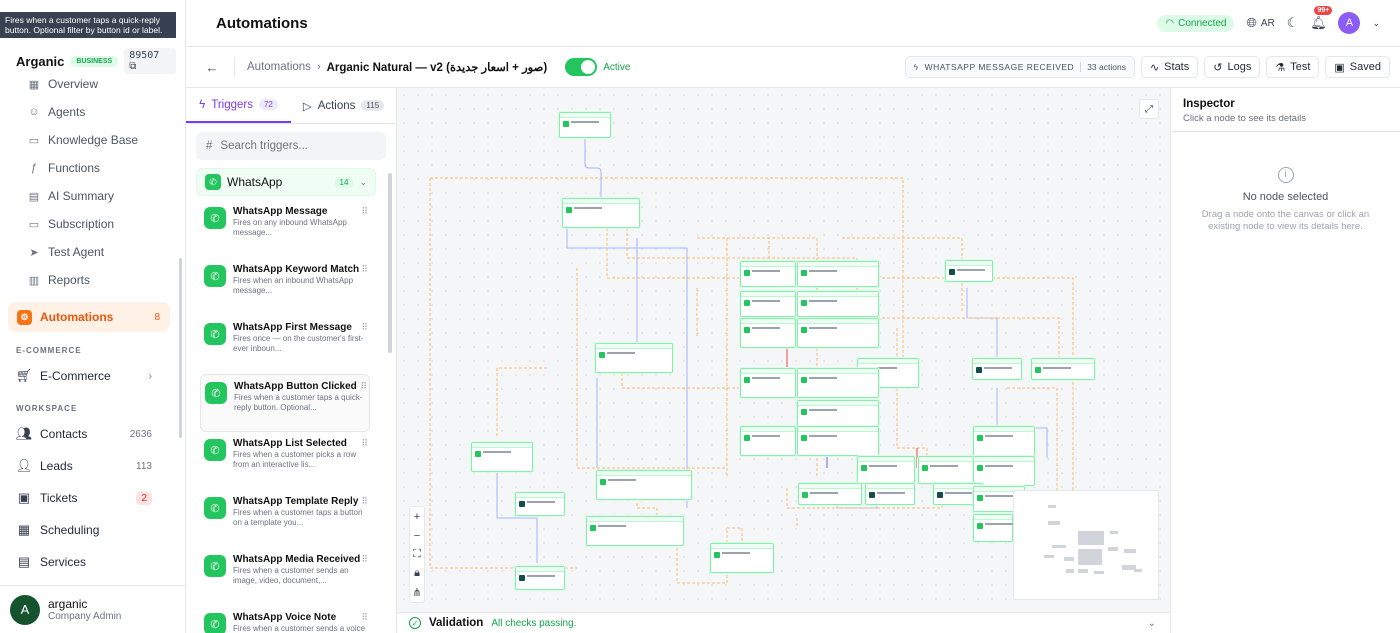 Image resolution: width=1400 pixels, height=633 pixels. I want to click on info-icon: i, so click(1285, 174).